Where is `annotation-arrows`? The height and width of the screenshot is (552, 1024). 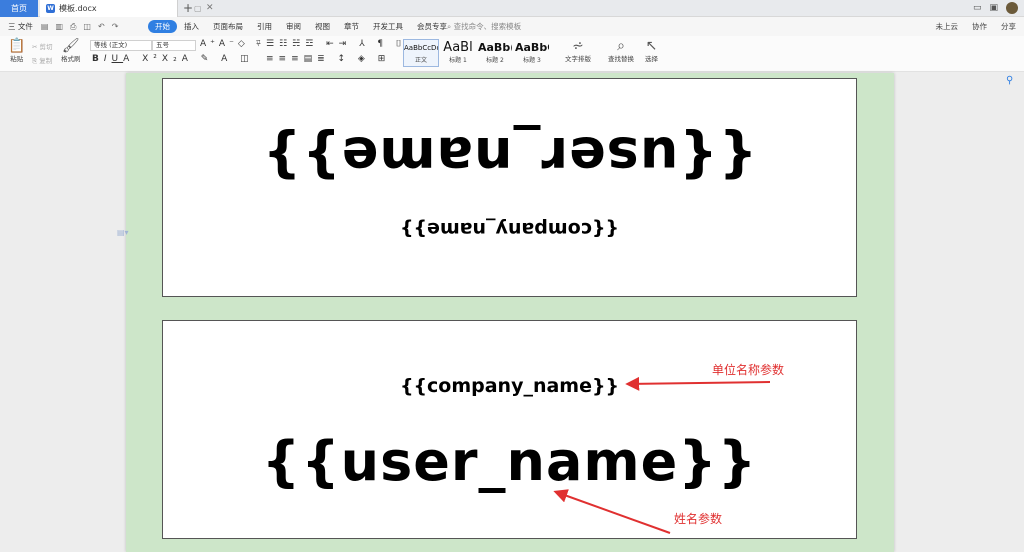
annotation-arrows is located at coordinates (662, 455).